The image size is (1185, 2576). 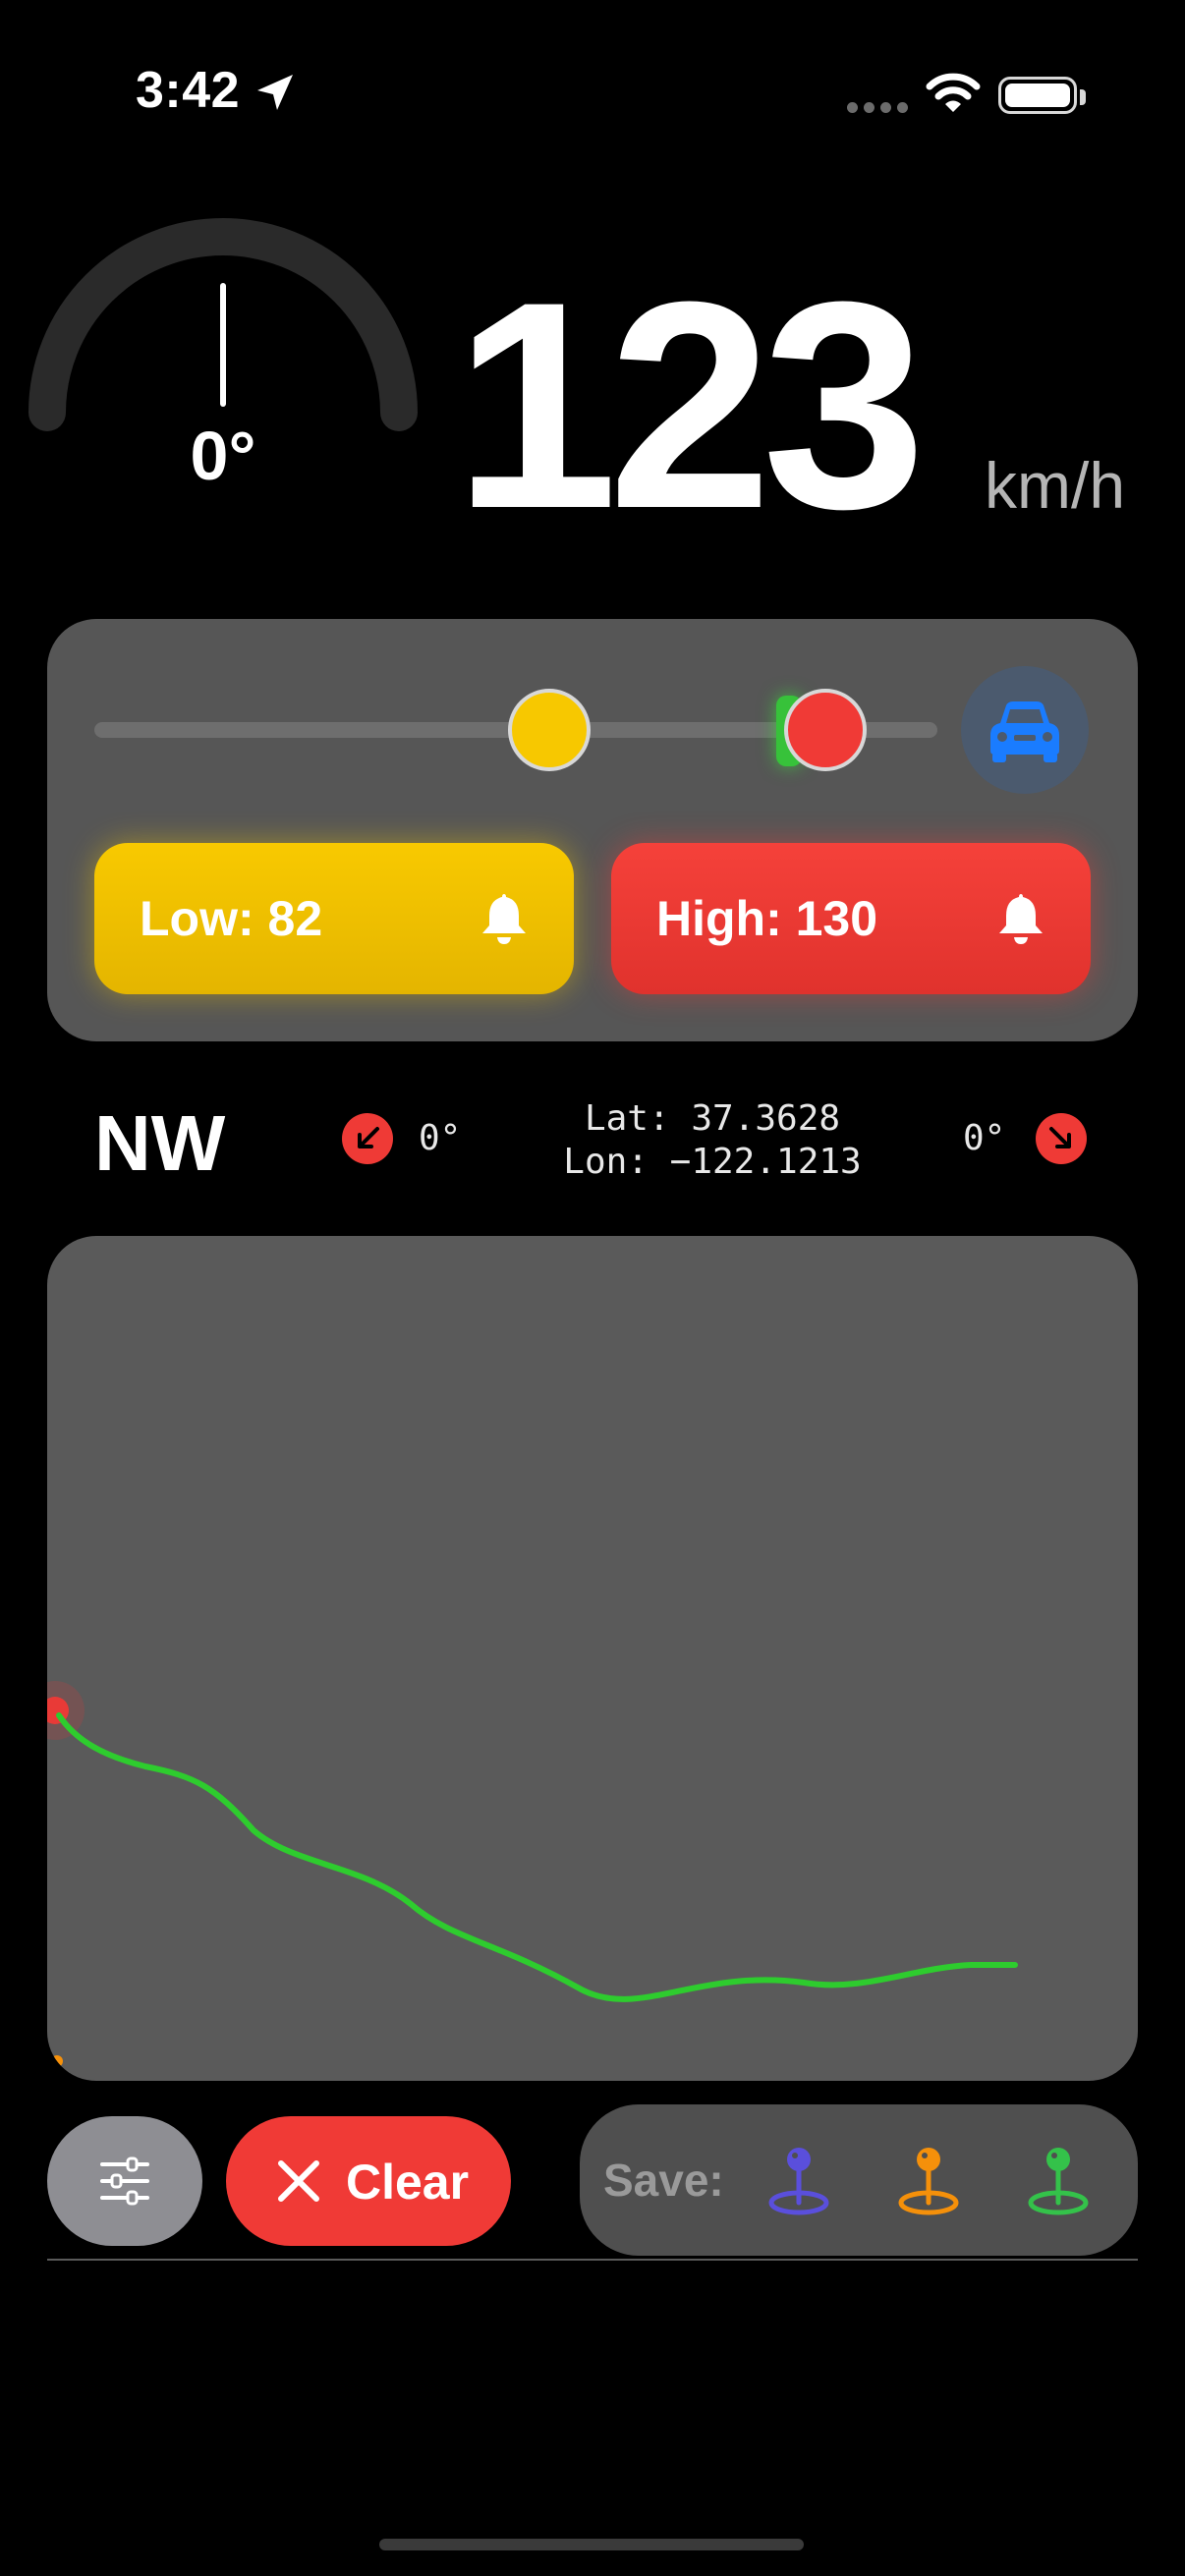 I want to click on car-mode-button, so click(x=1025, y=730).